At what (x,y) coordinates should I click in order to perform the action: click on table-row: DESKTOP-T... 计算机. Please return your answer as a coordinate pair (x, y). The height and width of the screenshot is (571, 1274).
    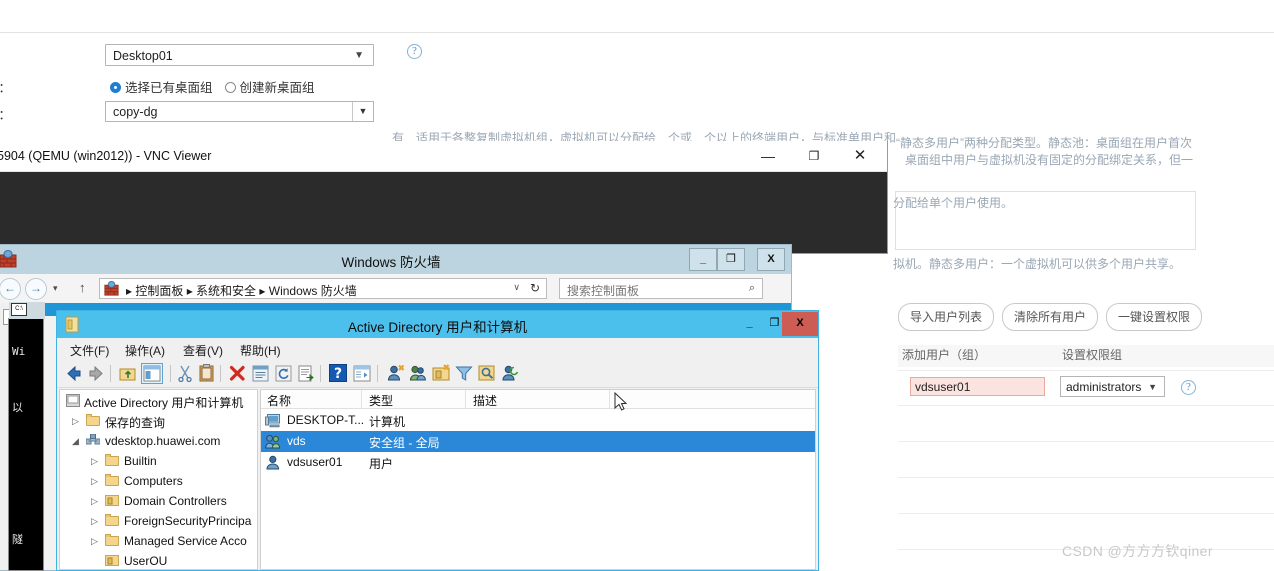
    Looking at the image, I should click on (538, 420).